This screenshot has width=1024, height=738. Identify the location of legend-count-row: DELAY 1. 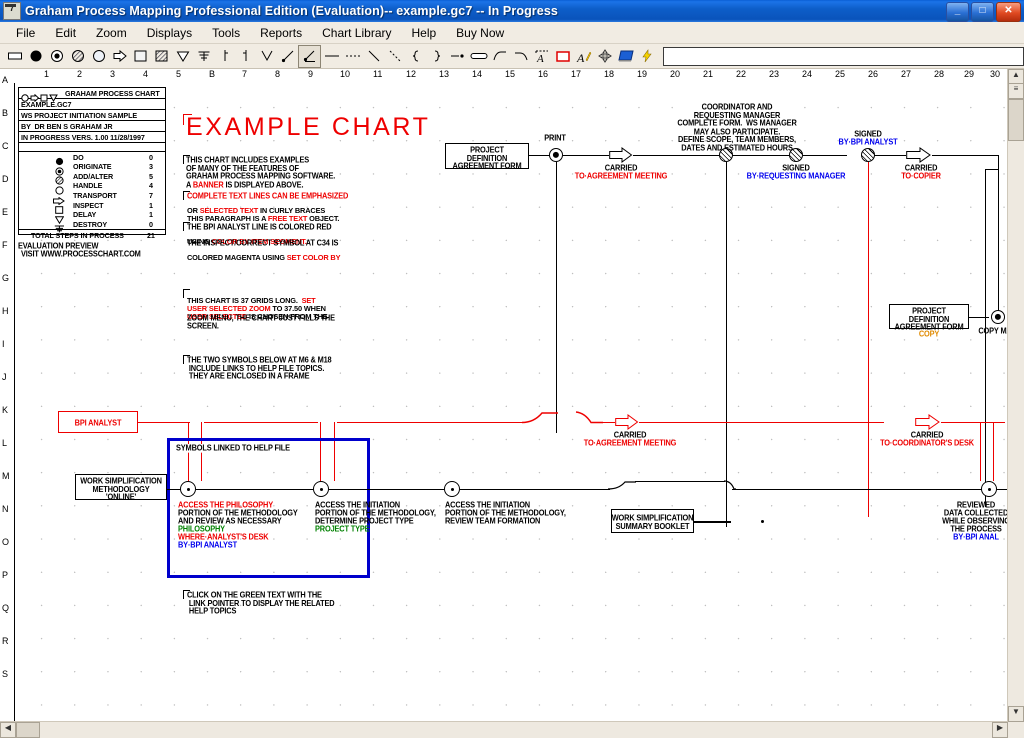
(92, 217).